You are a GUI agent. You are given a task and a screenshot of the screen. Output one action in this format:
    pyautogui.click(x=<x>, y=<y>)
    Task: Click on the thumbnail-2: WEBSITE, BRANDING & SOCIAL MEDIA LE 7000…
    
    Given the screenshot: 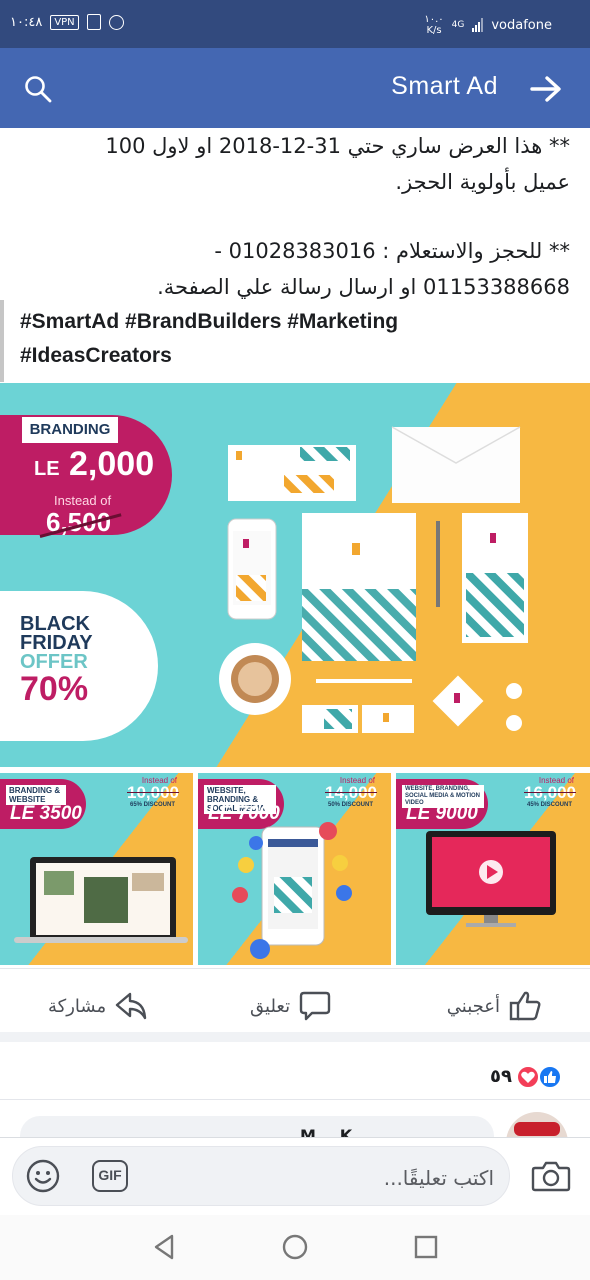 What is the action you would take?
    pyautogui.click(x=294, y=869)
    